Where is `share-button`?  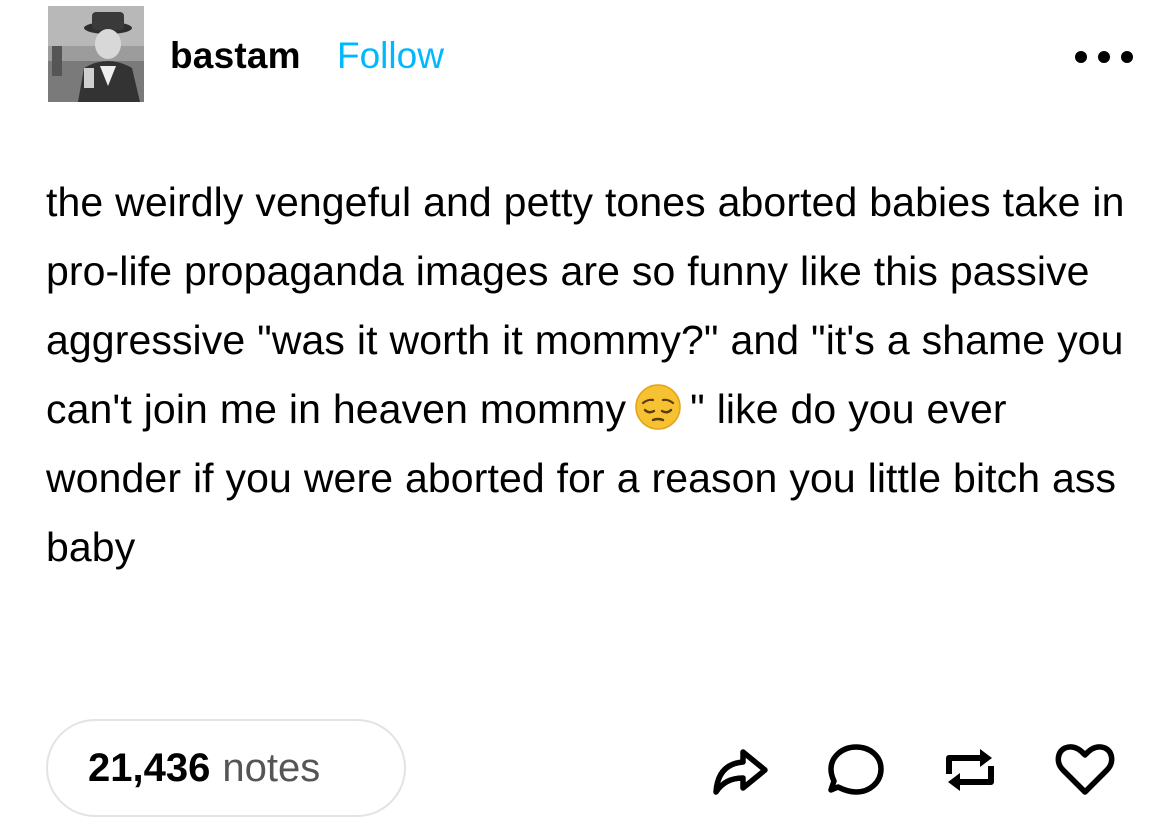
share-button is located at coordinates (740, 770).